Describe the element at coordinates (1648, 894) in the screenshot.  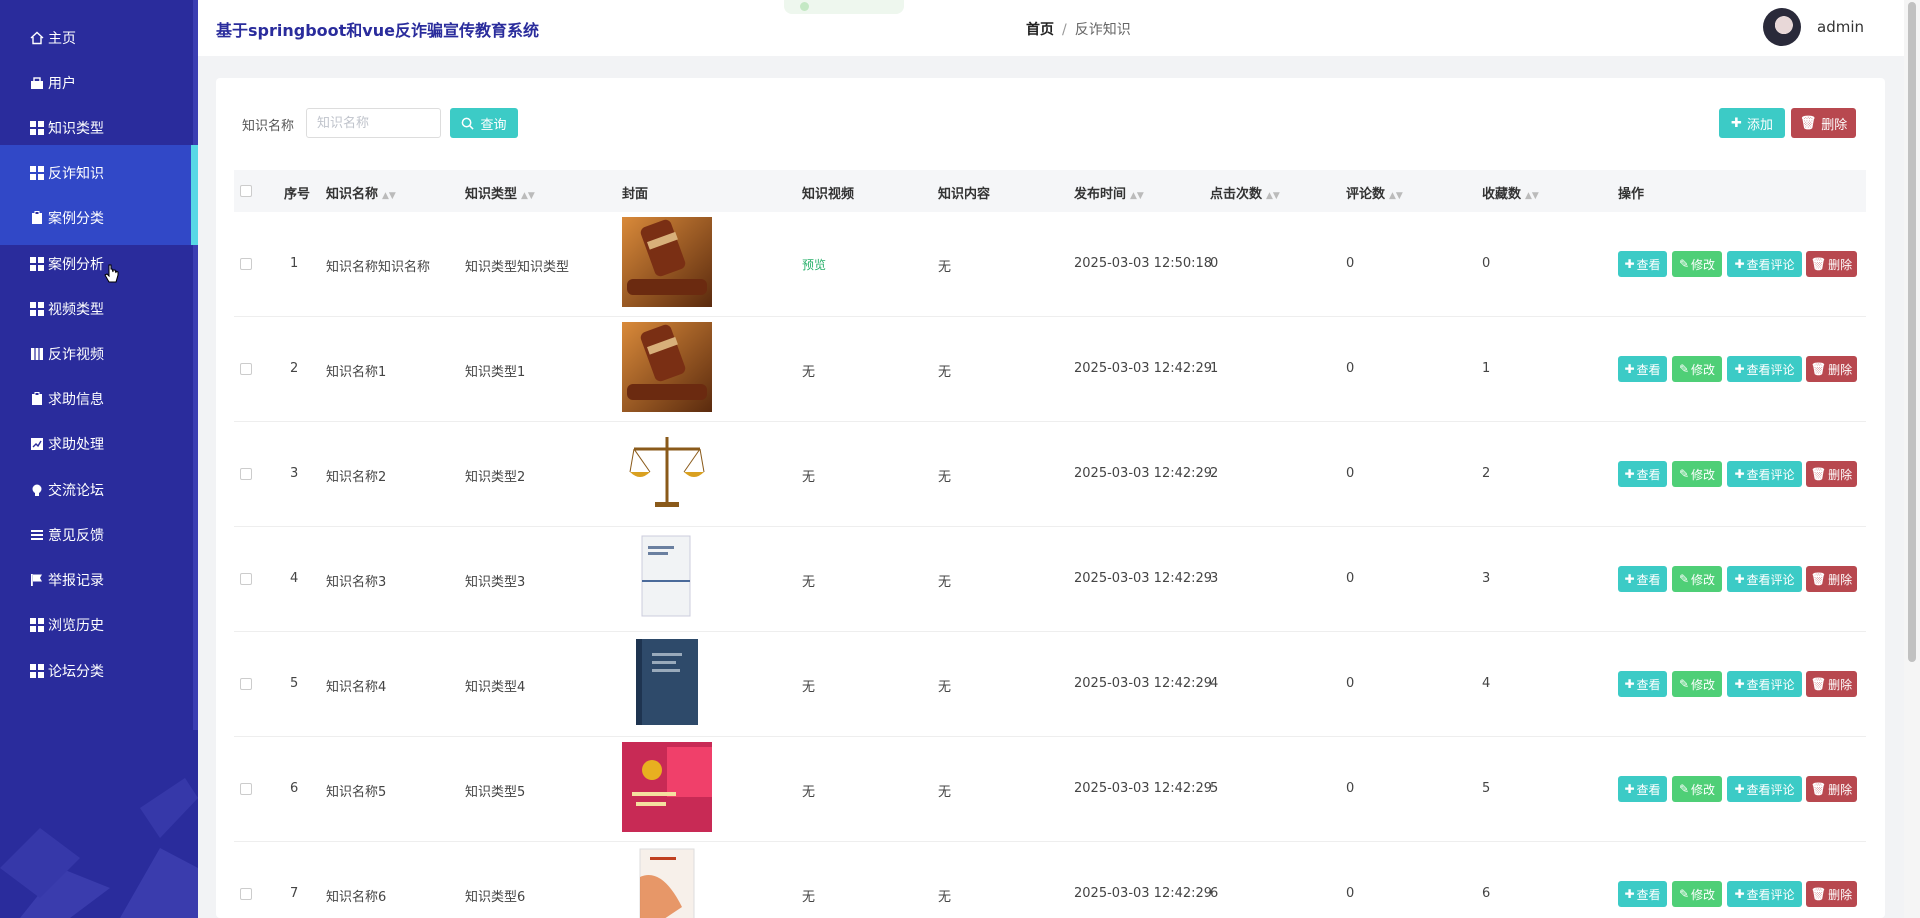
I see `view-label: 查看` at that location.